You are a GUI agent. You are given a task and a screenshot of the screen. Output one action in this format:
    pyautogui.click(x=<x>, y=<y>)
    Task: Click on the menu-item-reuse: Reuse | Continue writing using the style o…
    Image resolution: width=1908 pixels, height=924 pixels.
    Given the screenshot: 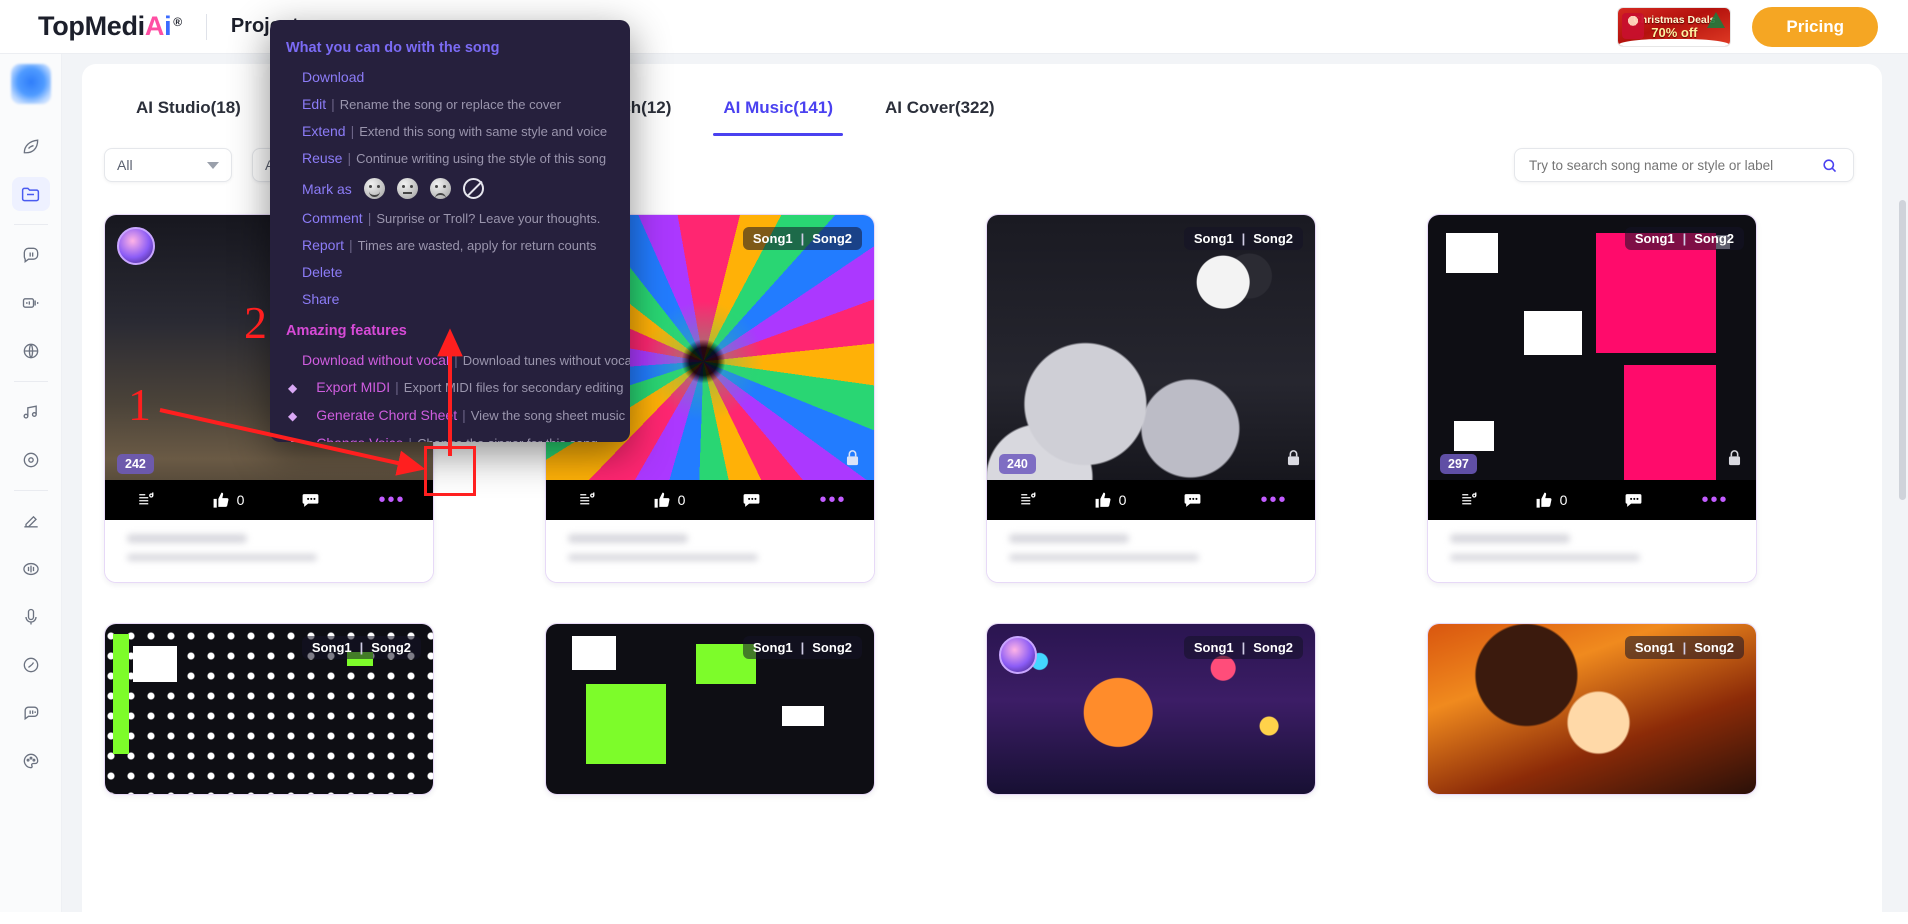 What is the action you would take?
    pyautogui.click(x=450, y=158)
    